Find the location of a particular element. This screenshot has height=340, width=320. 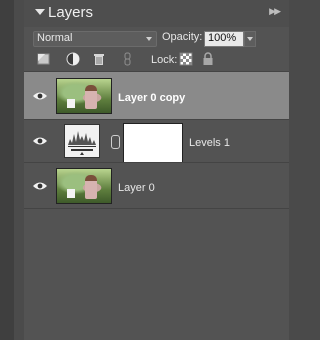

layer-mask-thumbnail is located at coordinates (153, 143).